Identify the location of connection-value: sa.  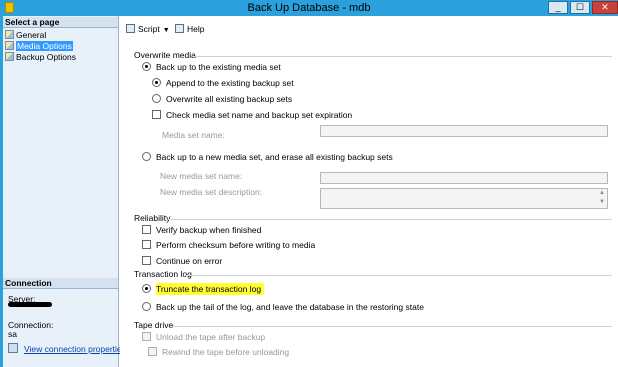
(12, 334).